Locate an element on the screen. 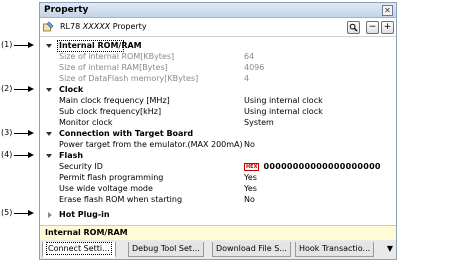 Image resolution: width=474 pixels, height=263 pixels. callout-2-arrow is located at coordinates (31, 89).